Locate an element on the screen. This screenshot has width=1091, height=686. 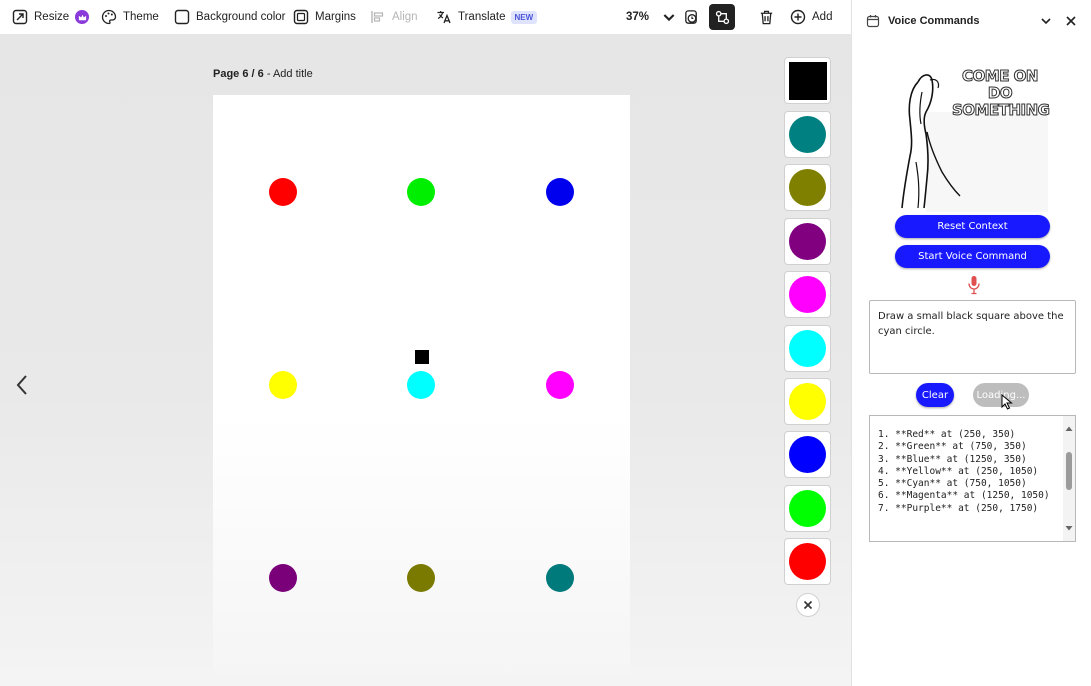
microphone-icon is located at coordinates (974, 285).